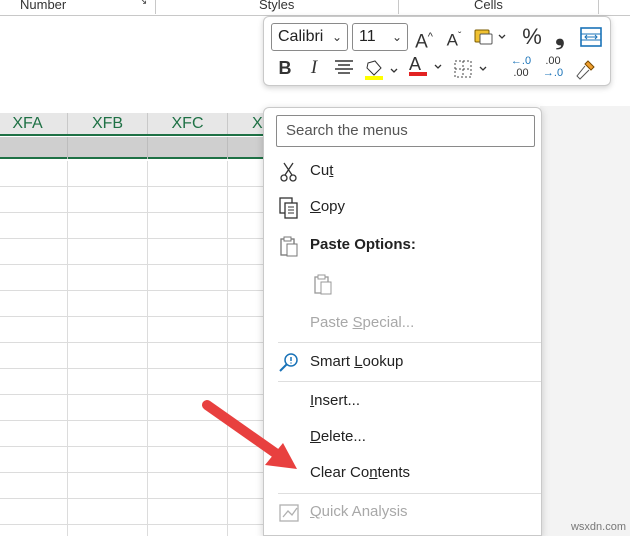  What do you see at coordinates (315, 8) in the screenshot?
I see `ribbon-group-labels: Number ↘ Styles Cells` at bounding box center [315, 8].